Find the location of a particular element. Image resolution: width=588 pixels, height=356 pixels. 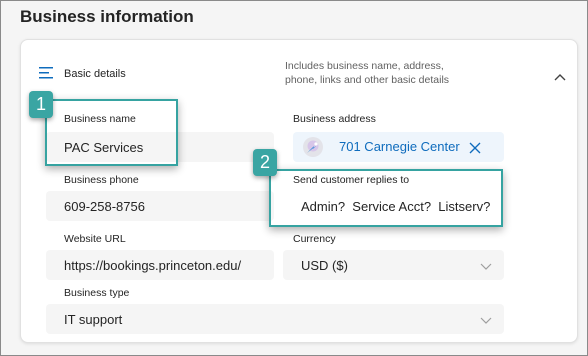

list-icon is located at coordinates (46, 75).